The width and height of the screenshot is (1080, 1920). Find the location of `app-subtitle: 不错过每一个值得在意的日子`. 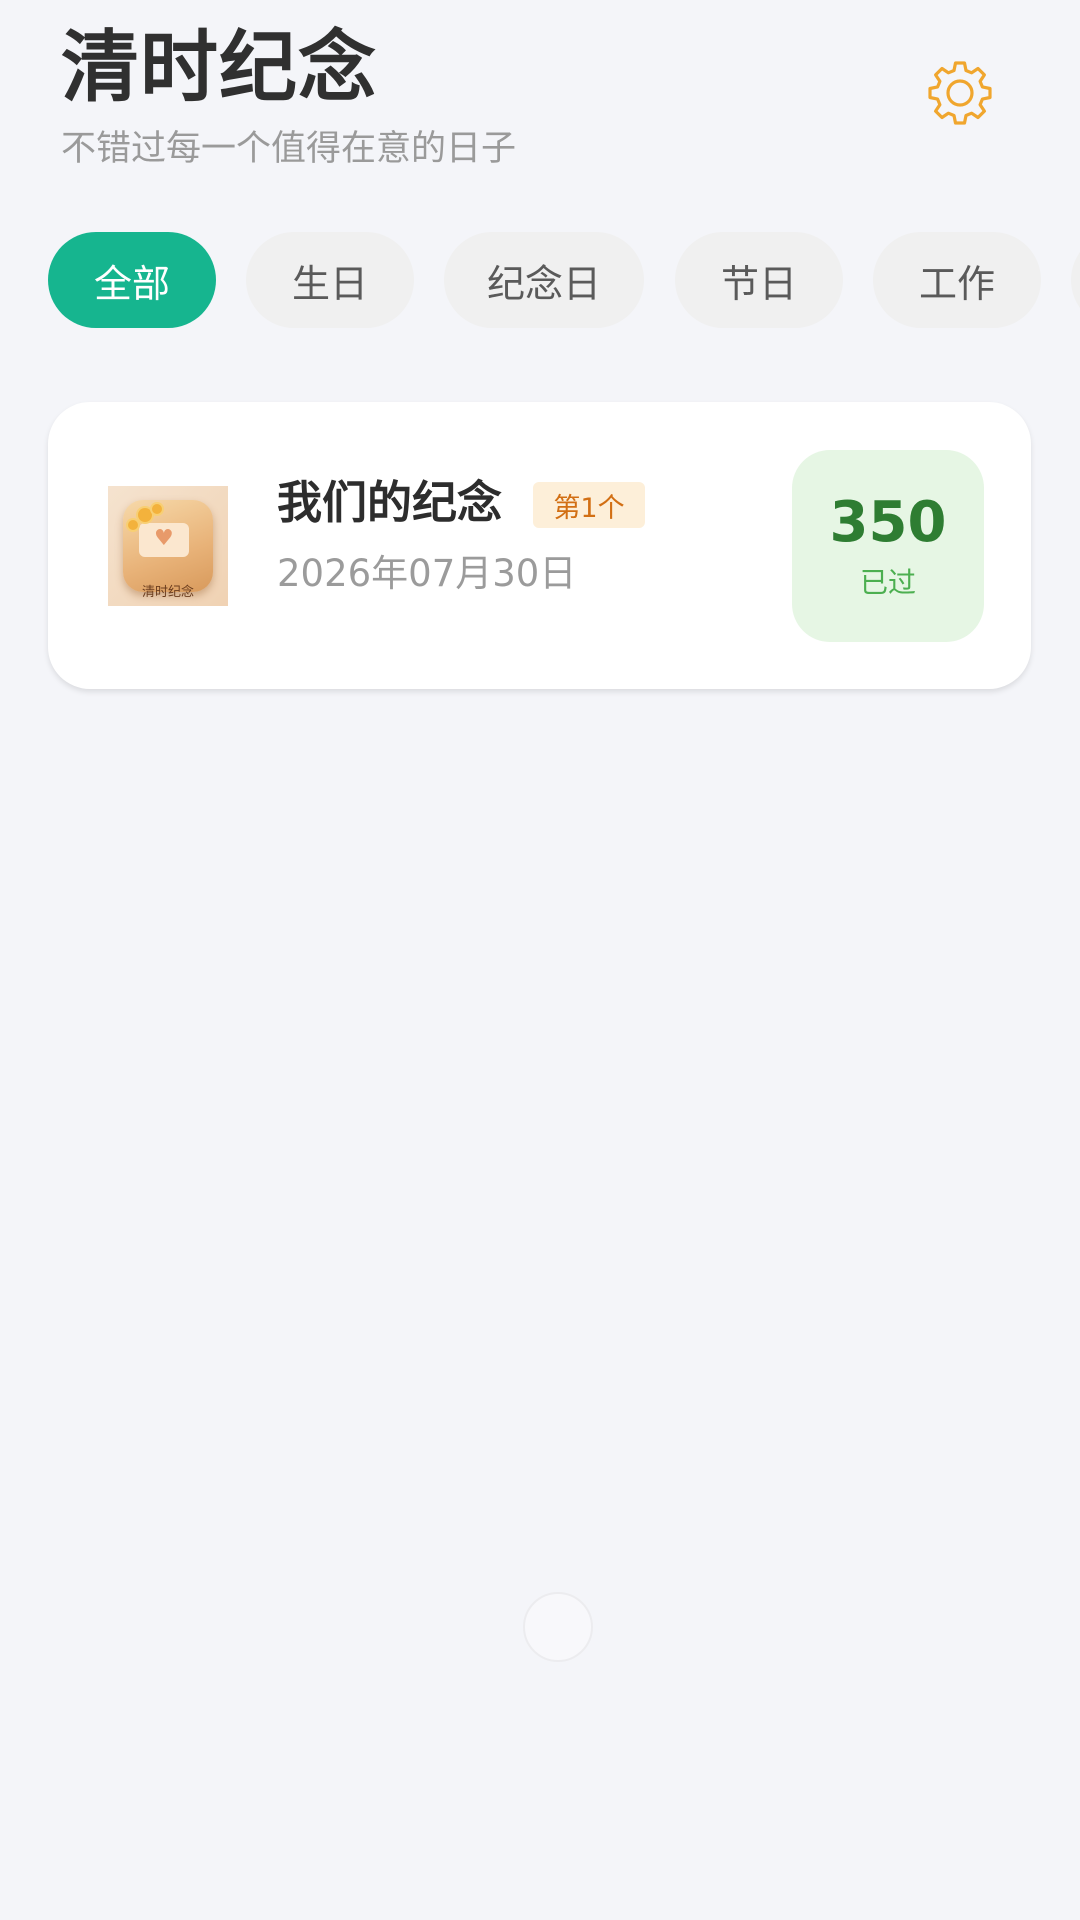

app-subtitle: 不错过每一个值得在意的日子 is located at coordinates (289, 149).